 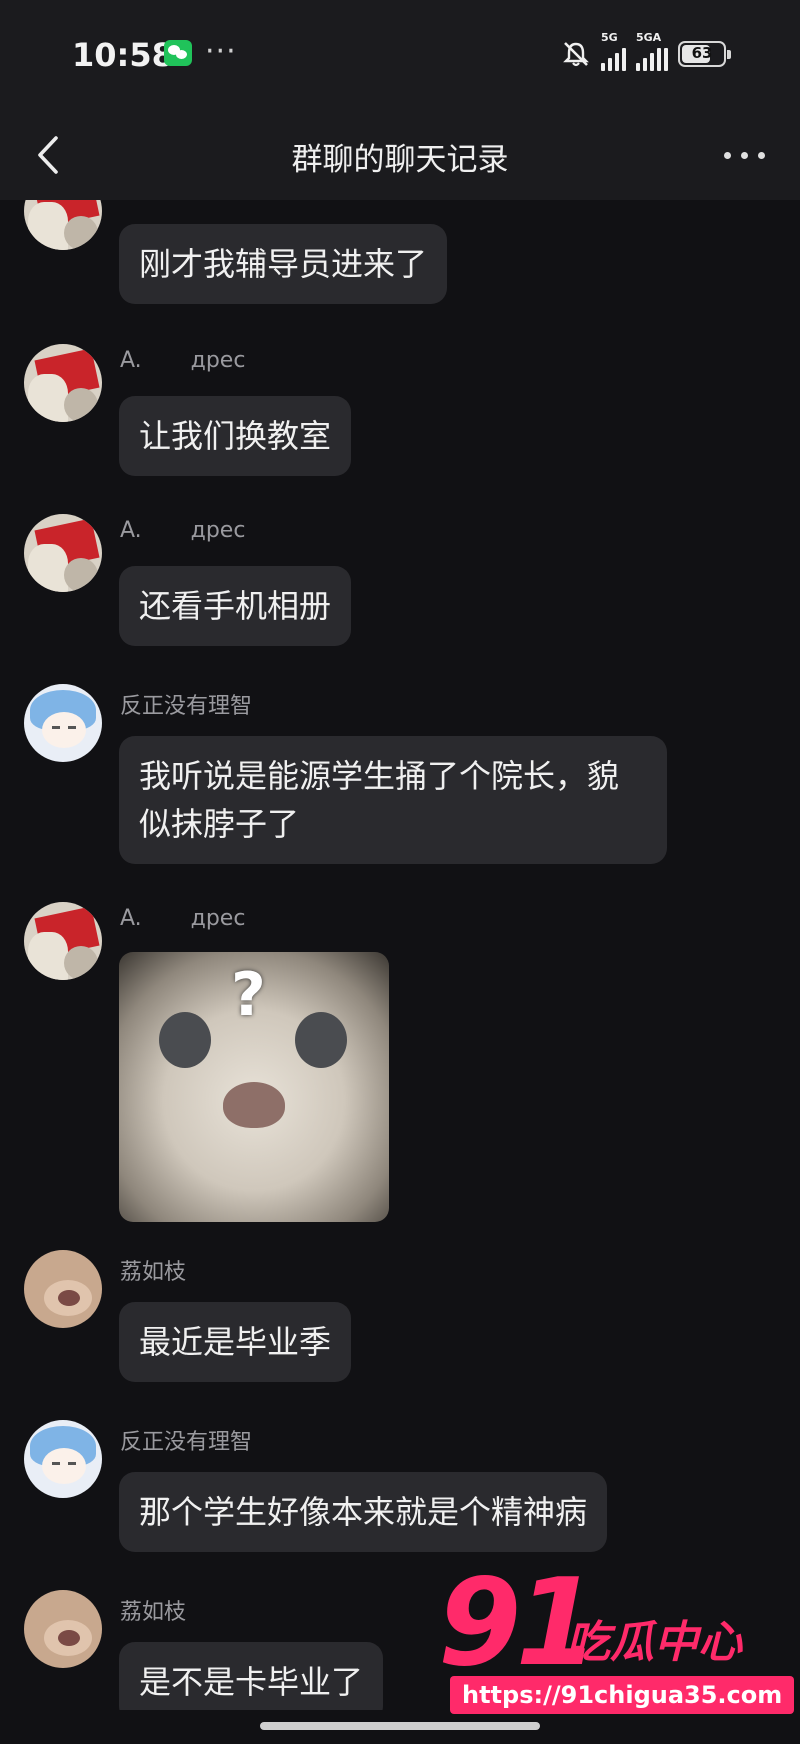 What do you see at coordinates (400, 1726) in the screenshot?
I see `home-indicator` at bounding box center [400, 1726].